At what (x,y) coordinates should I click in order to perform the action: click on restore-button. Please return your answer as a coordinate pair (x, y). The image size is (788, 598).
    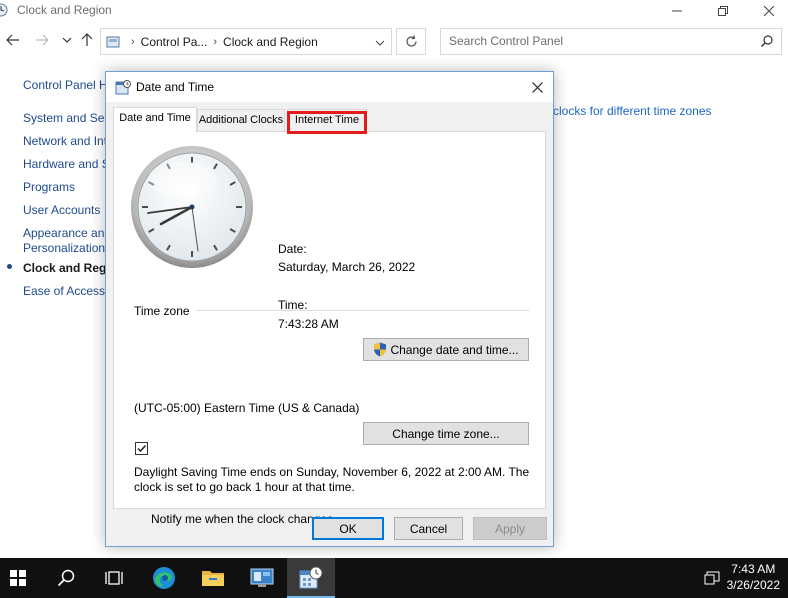
    Looking at the image, I should click on (723, 11).